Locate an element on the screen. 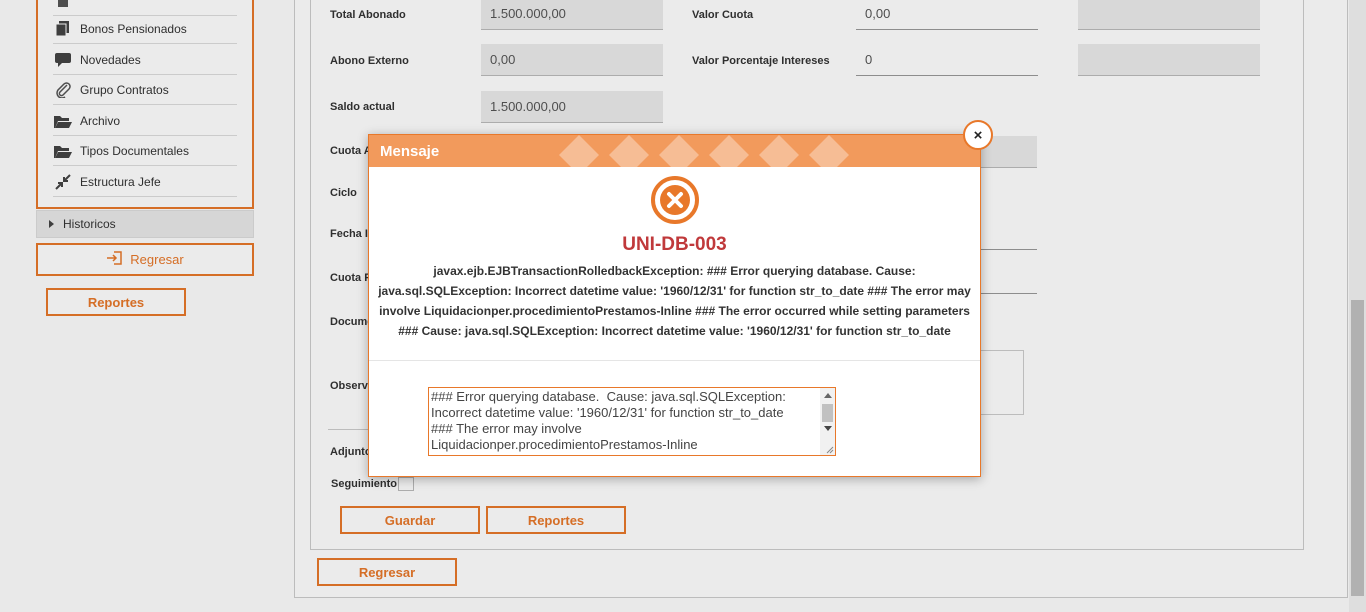  scroll-down-icon is located at coordinates (828, 428).